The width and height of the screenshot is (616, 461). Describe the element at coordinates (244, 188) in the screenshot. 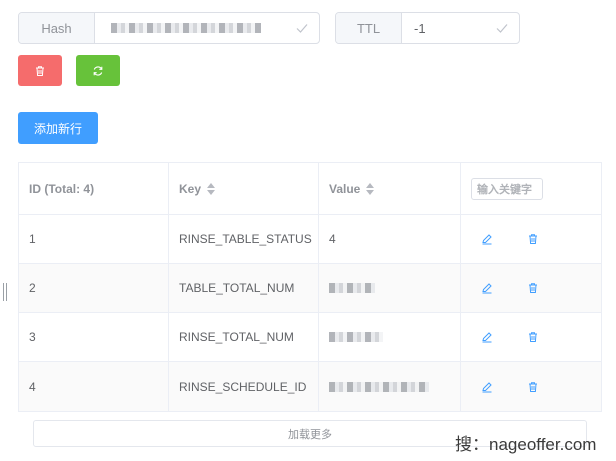

I see `header-key: Key` at that location.